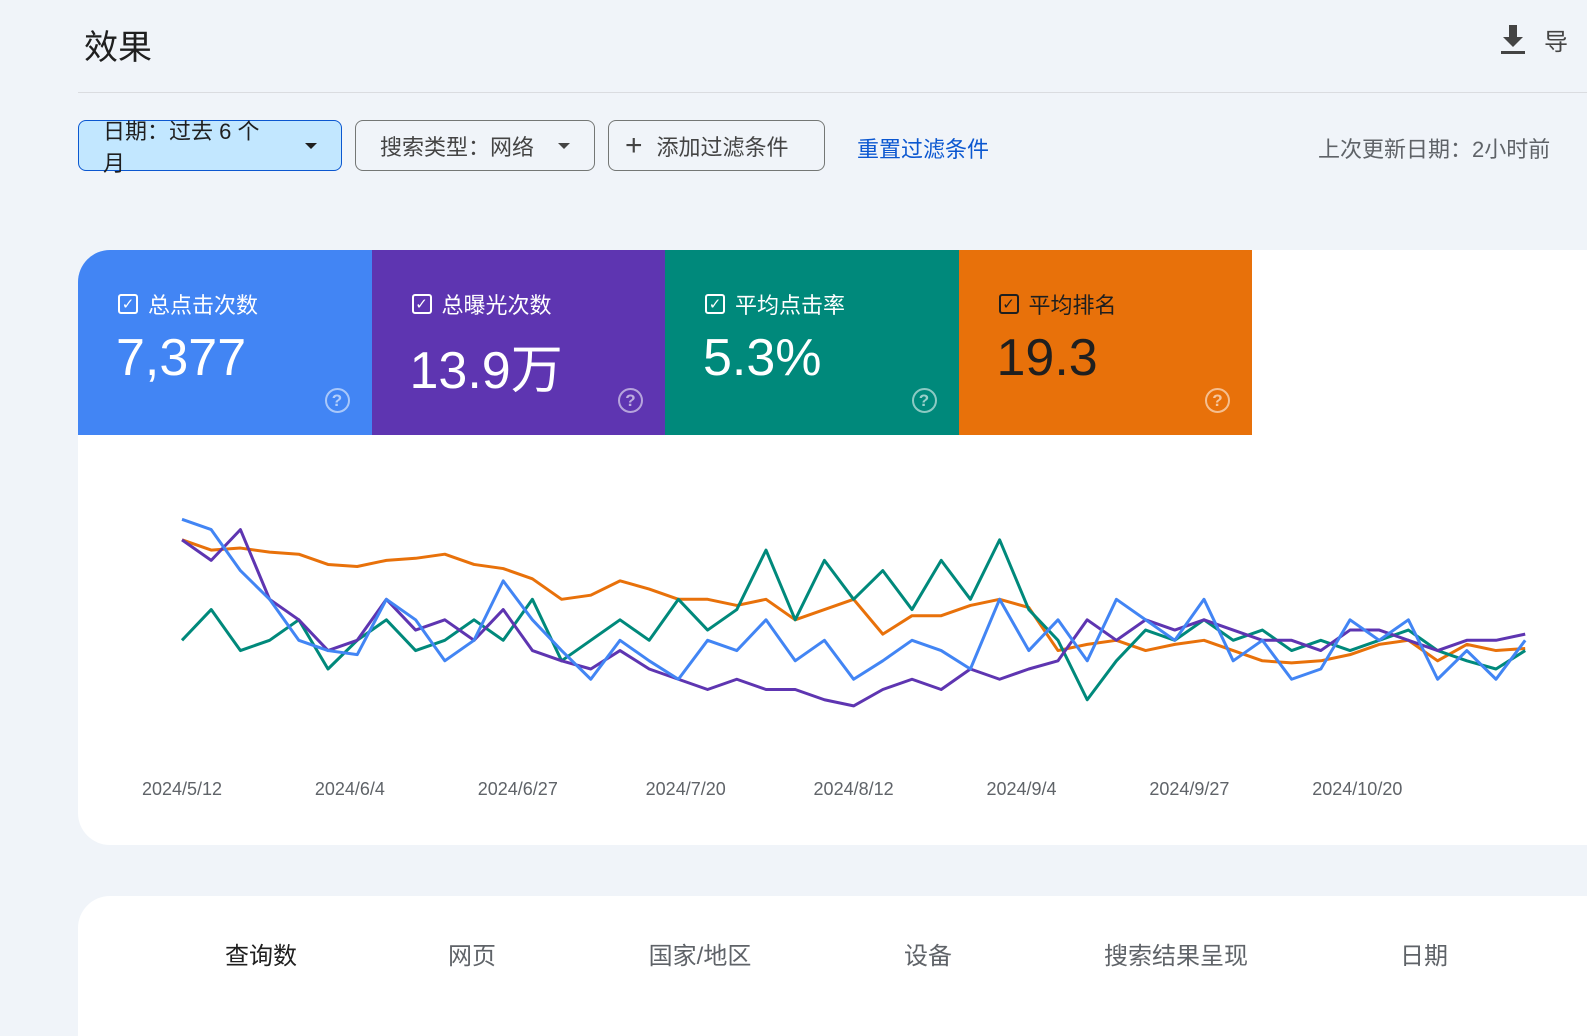 This screenshot has height=1036, width=1587. Describe the element at coordinates (1424, 953) in the screenshot. I see `tab-dates: 日期` at that location.